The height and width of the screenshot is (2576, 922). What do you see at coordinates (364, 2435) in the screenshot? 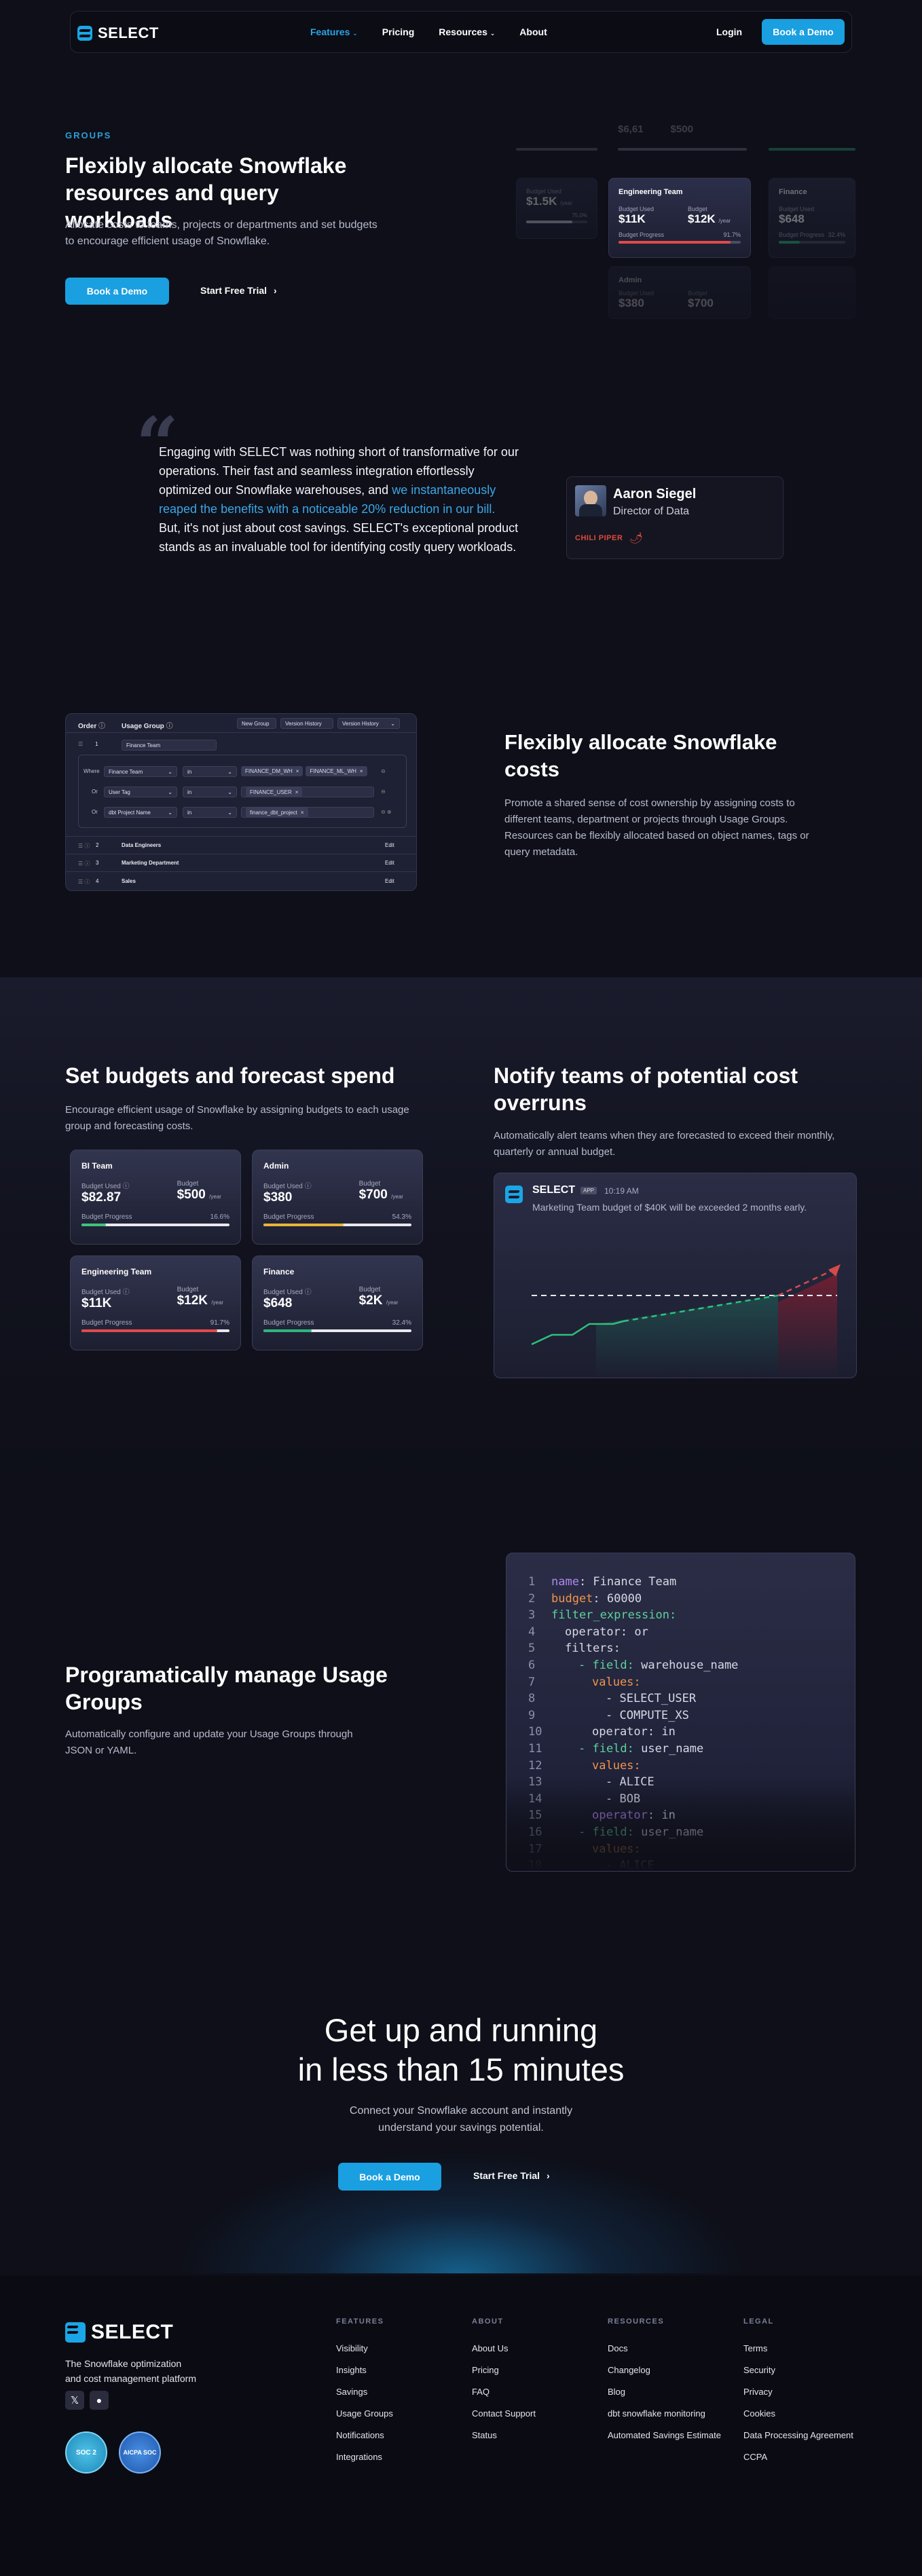
I see `footer-link: Notifications` at bounding box center [364, 2435].